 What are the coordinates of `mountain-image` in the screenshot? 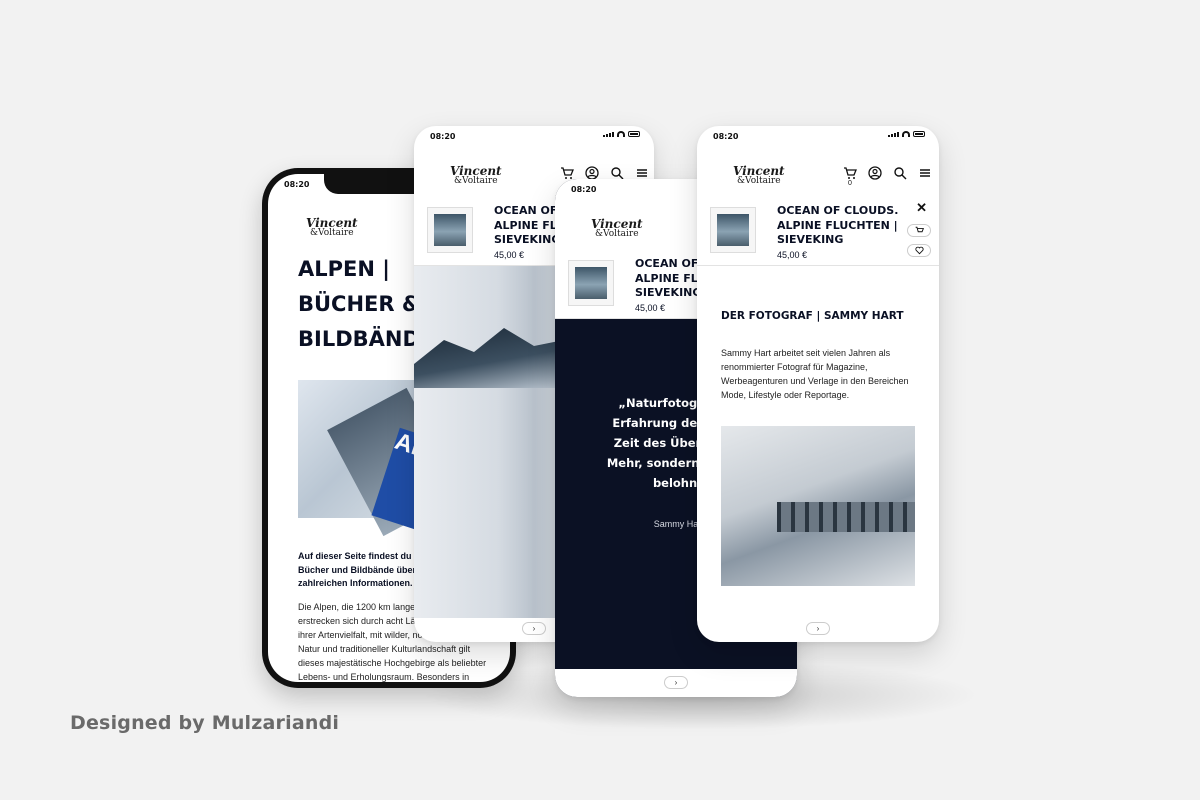 It's located at (489, 358).